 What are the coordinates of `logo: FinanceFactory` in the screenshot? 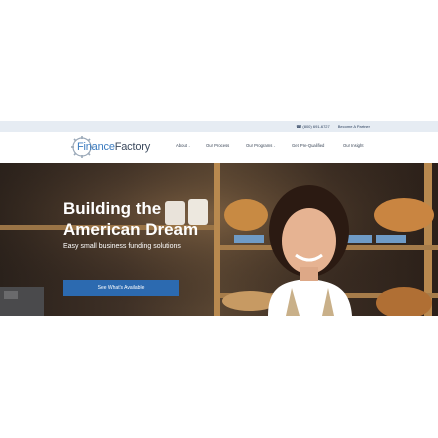 It's located at (111, 147).